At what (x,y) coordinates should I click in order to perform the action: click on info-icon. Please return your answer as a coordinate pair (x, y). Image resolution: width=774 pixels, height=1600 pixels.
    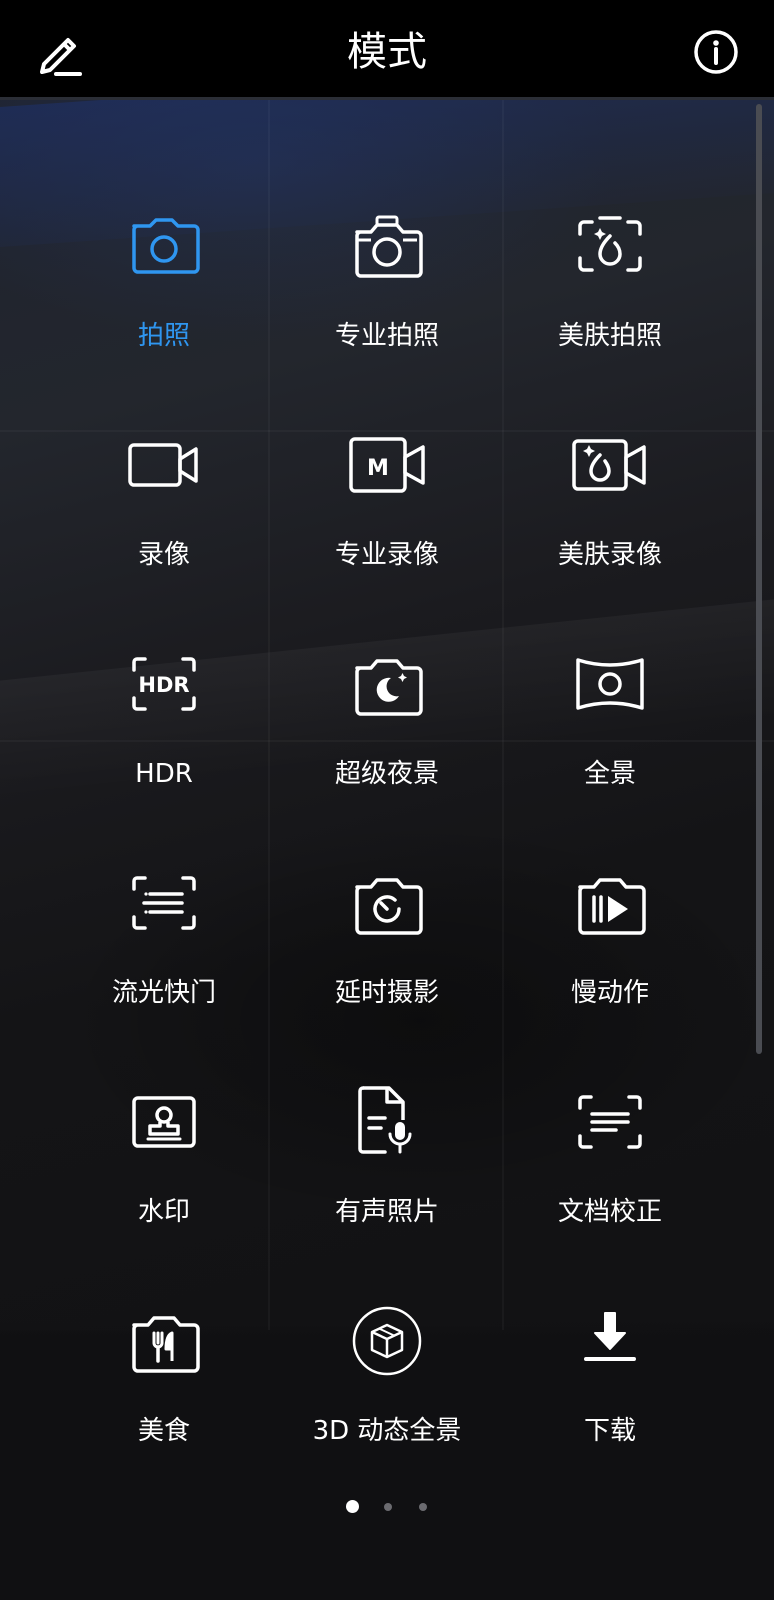
    Looking at the image, I should click on (716, 52).